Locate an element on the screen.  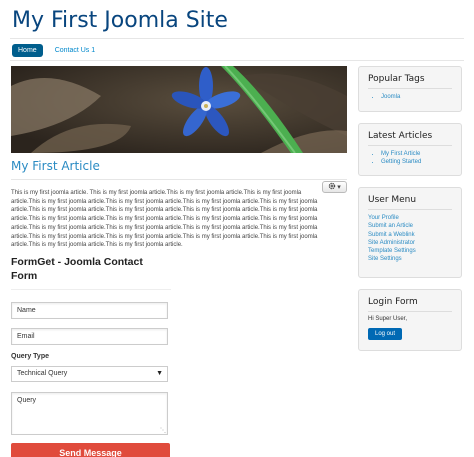
chevron-down-icon: ▾ is located at coordinates (339, 187).